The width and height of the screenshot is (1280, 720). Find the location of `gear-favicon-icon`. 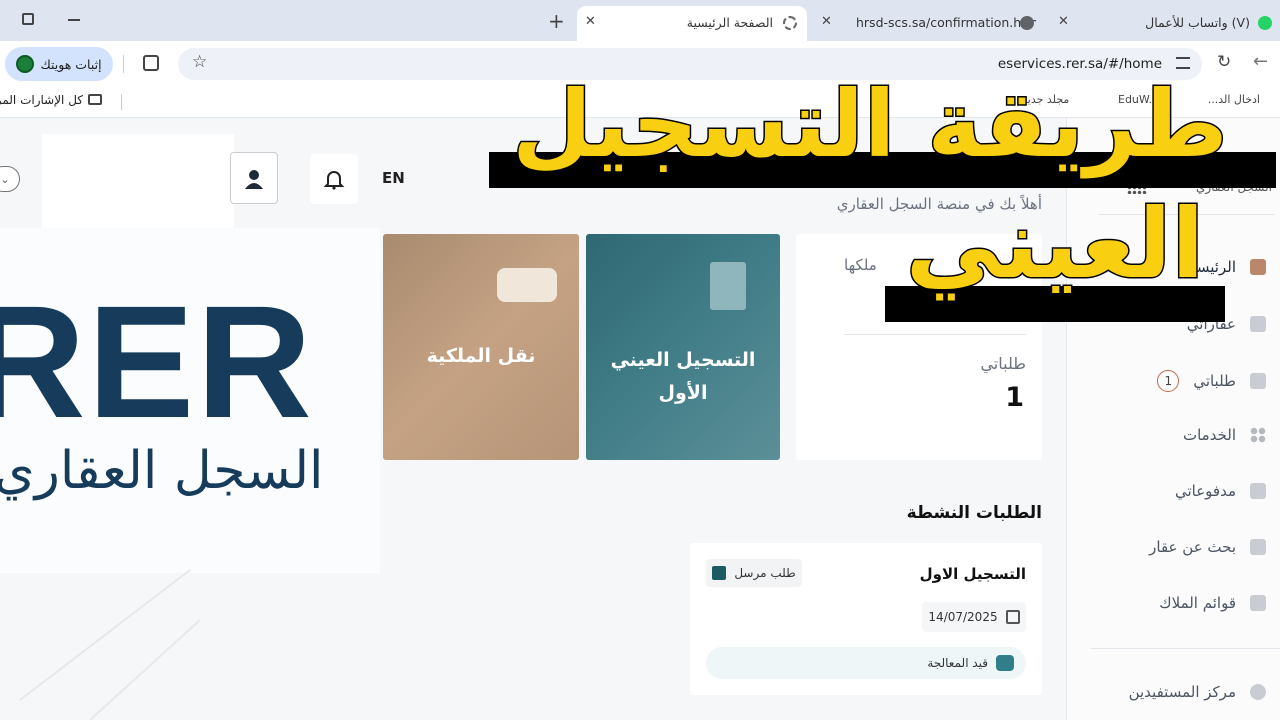

gear-favicon-icon is located at coordinates (790, 23).